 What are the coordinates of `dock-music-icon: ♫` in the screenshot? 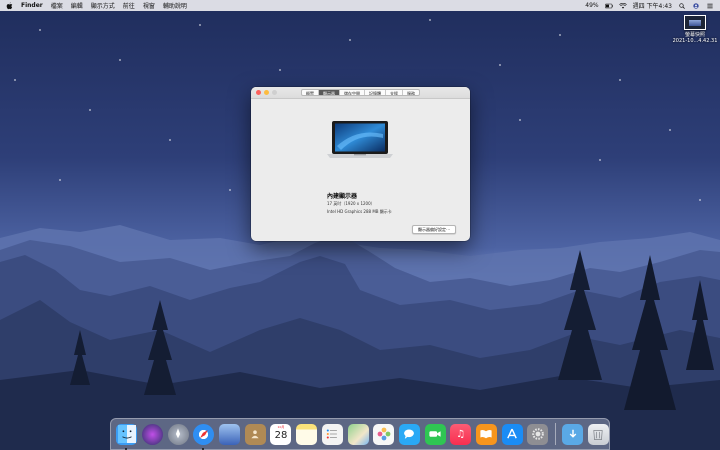 It's located at (461, 434).